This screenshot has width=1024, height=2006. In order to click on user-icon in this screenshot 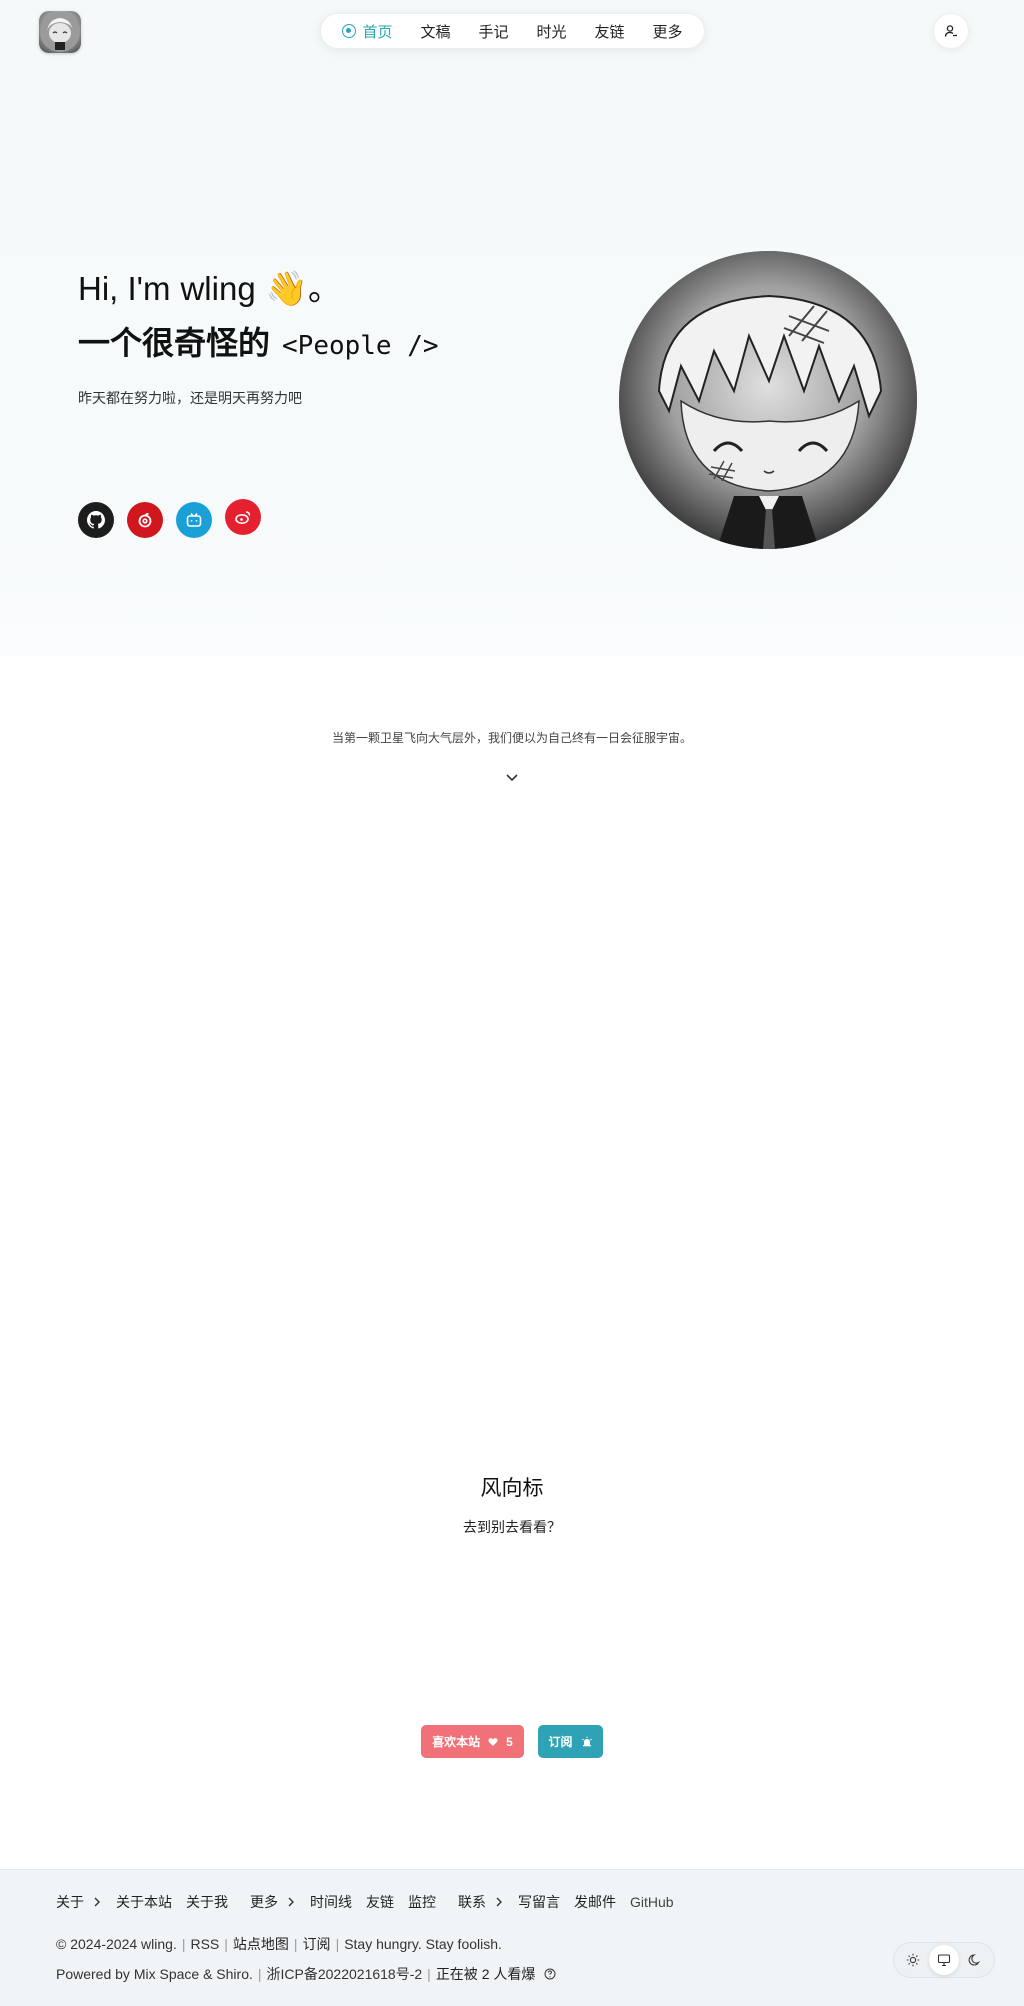, I will do `click(950, 31)`.